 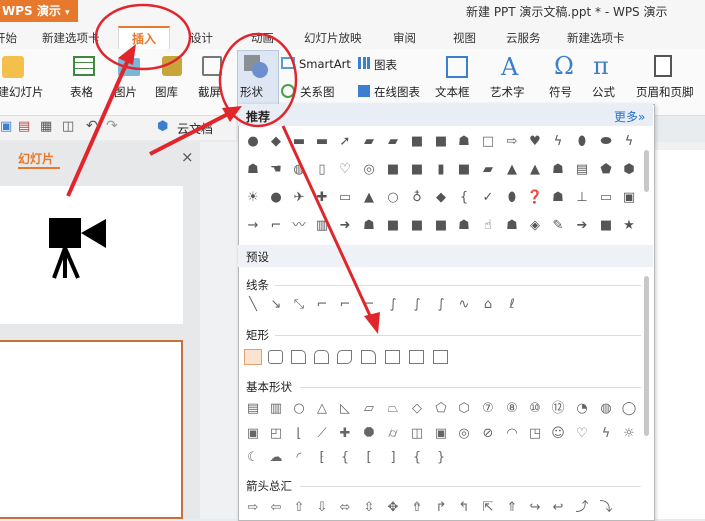 What do you see at coordinates (441, 305) in the screenshot?
I see `shape-curve-double-arrow: ∫` at bounding box center [441, 305].